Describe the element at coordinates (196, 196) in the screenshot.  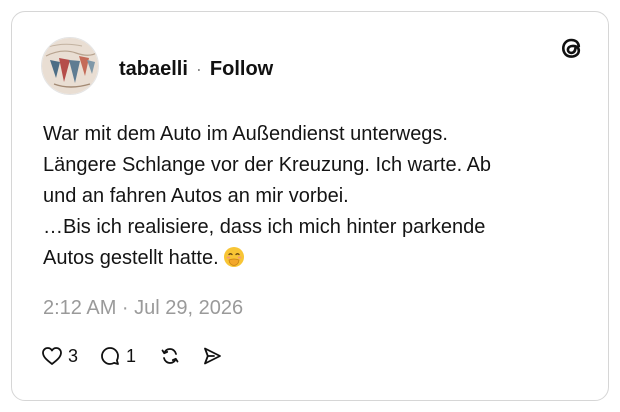
I see `post-text-line: und an fahren Autos an mir vorbei.` at that location.